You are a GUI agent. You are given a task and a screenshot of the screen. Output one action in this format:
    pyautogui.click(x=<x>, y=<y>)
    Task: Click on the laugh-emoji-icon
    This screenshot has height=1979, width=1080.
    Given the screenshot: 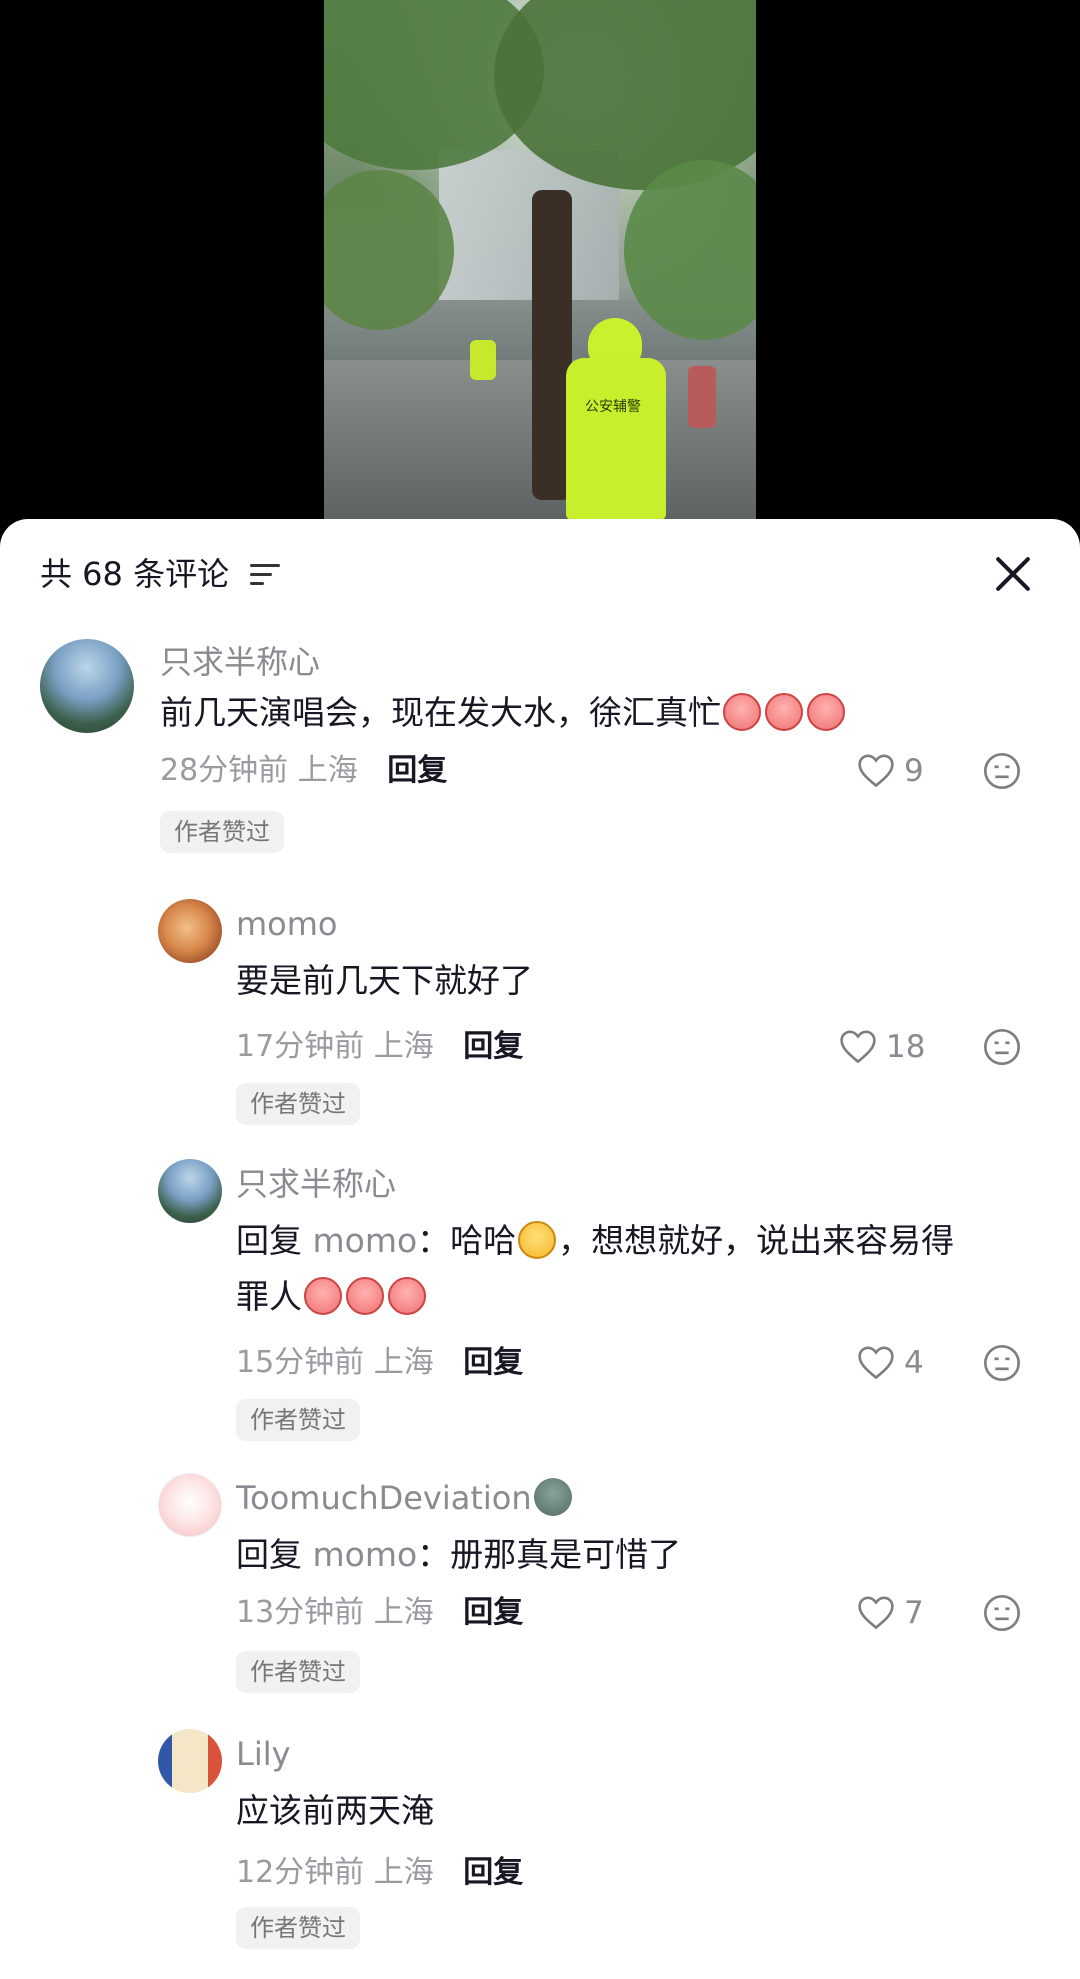 What is the action you would take?
    pyautogui.click(x=537, y=1239)
    